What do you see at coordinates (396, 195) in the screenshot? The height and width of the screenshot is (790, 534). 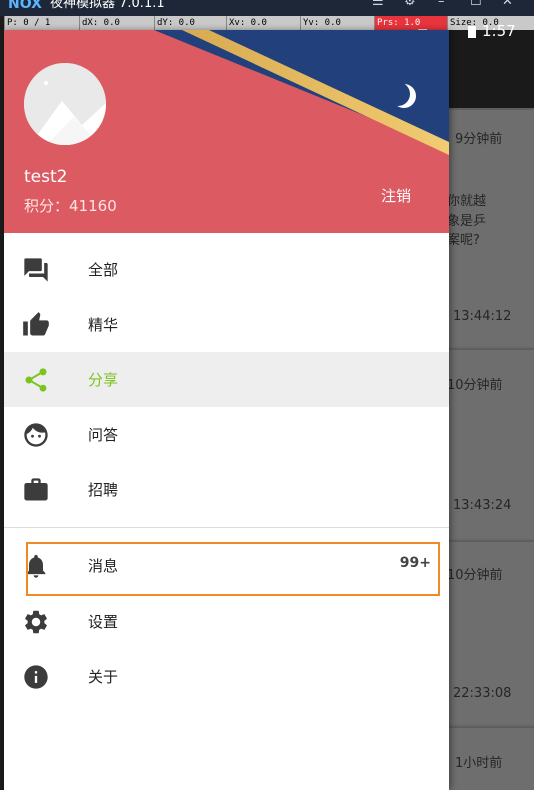 I see `logout-button: 注销` at bounding box center [396, 195].